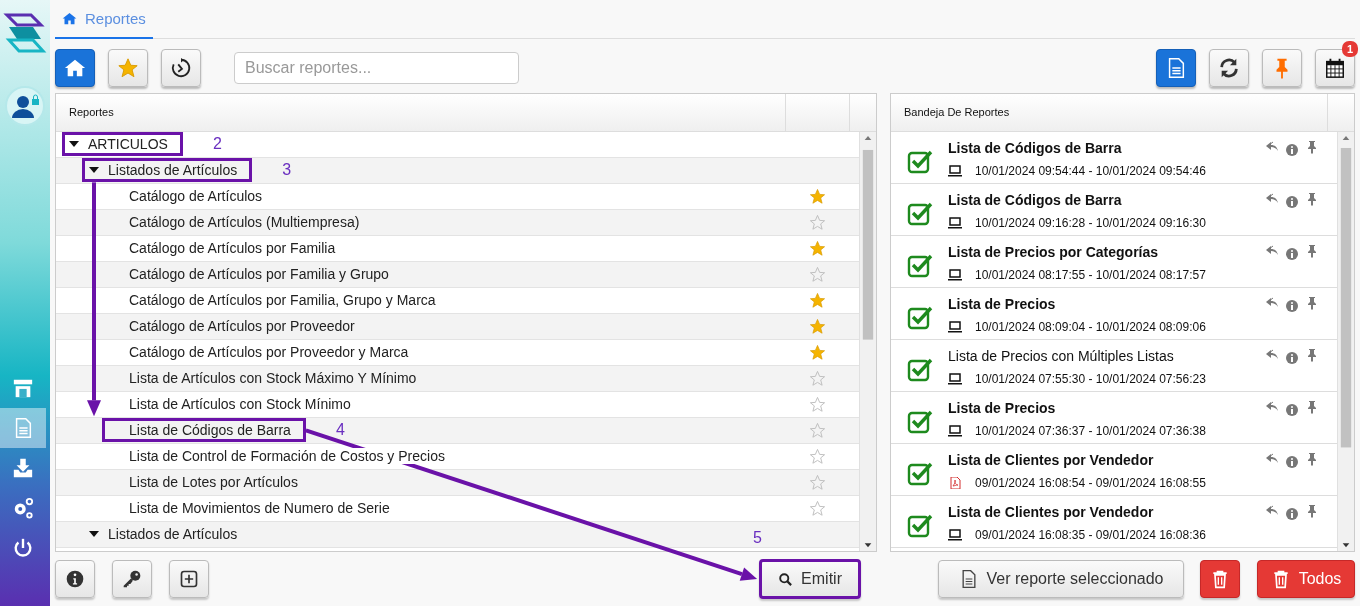  I want to click on tree-item-label: Lista de Códigos de Barra, so click(210, 430).